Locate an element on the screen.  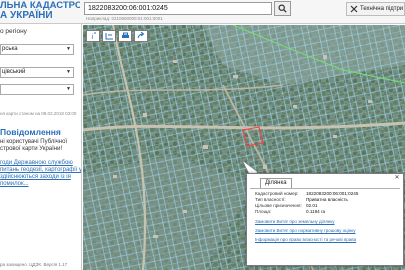
info-icon: i is located at coordinates (94, 36).